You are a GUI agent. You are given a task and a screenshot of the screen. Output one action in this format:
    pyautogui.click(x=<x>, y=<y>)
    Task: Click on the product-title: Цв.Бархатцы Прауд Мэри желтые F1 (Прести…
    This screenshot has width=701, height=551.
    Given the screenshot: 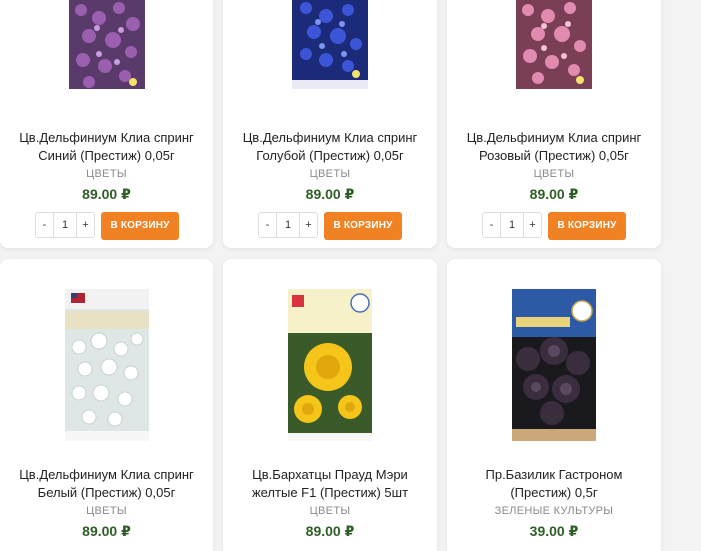 What is the action you would take?
    pyautogui.click(x=330, y=484)
    